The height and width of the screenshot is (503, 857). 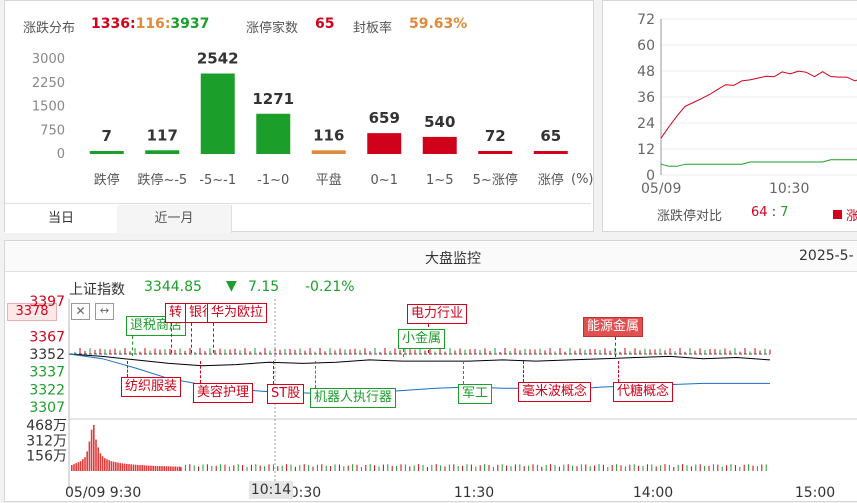 What do you see at coordinates (837, 214) in the screenshot?
I see `legend-swatch-limit-up` at bounding box center [837, 214].